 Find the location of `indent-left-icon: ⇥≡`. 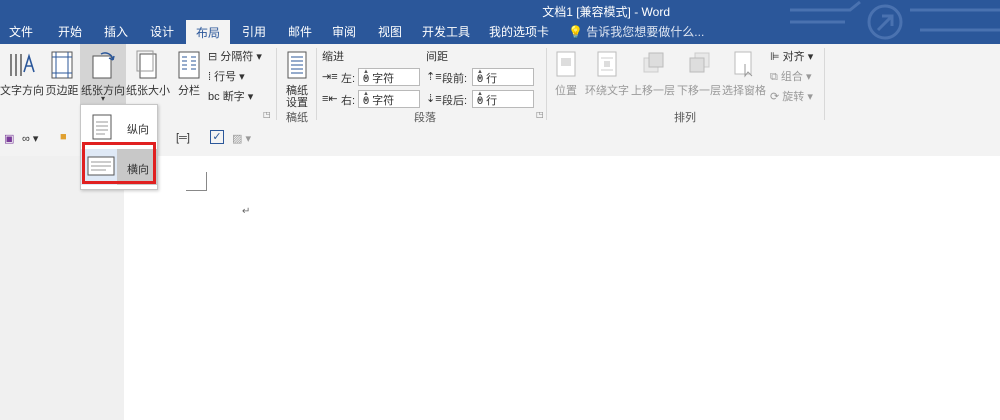

indent-left-icon: ⇥≡ is located at coordinates (330, 77).